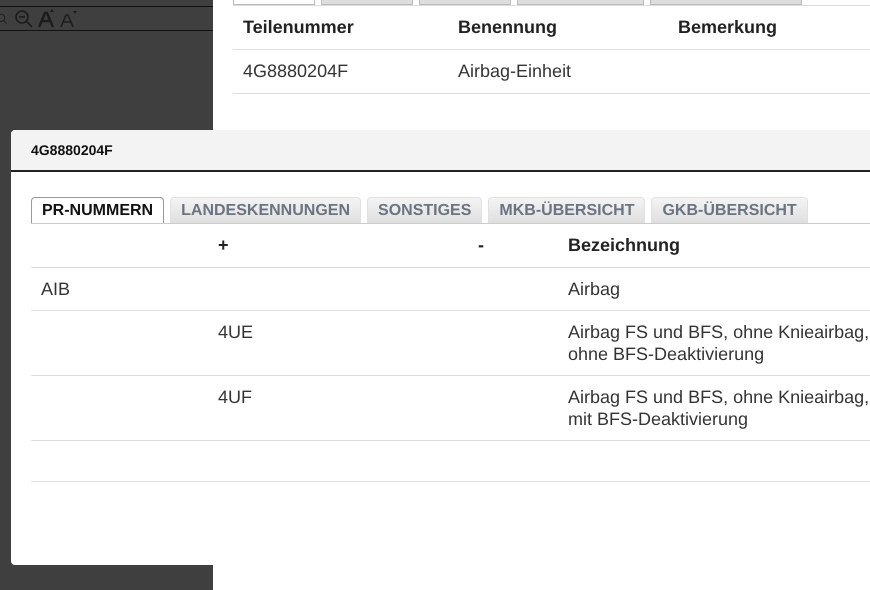 This screenshot has height=590, width=870. Describe the element at coordinates (558, 28) in the screenshot. I see `column-header: Benennung` at that location.